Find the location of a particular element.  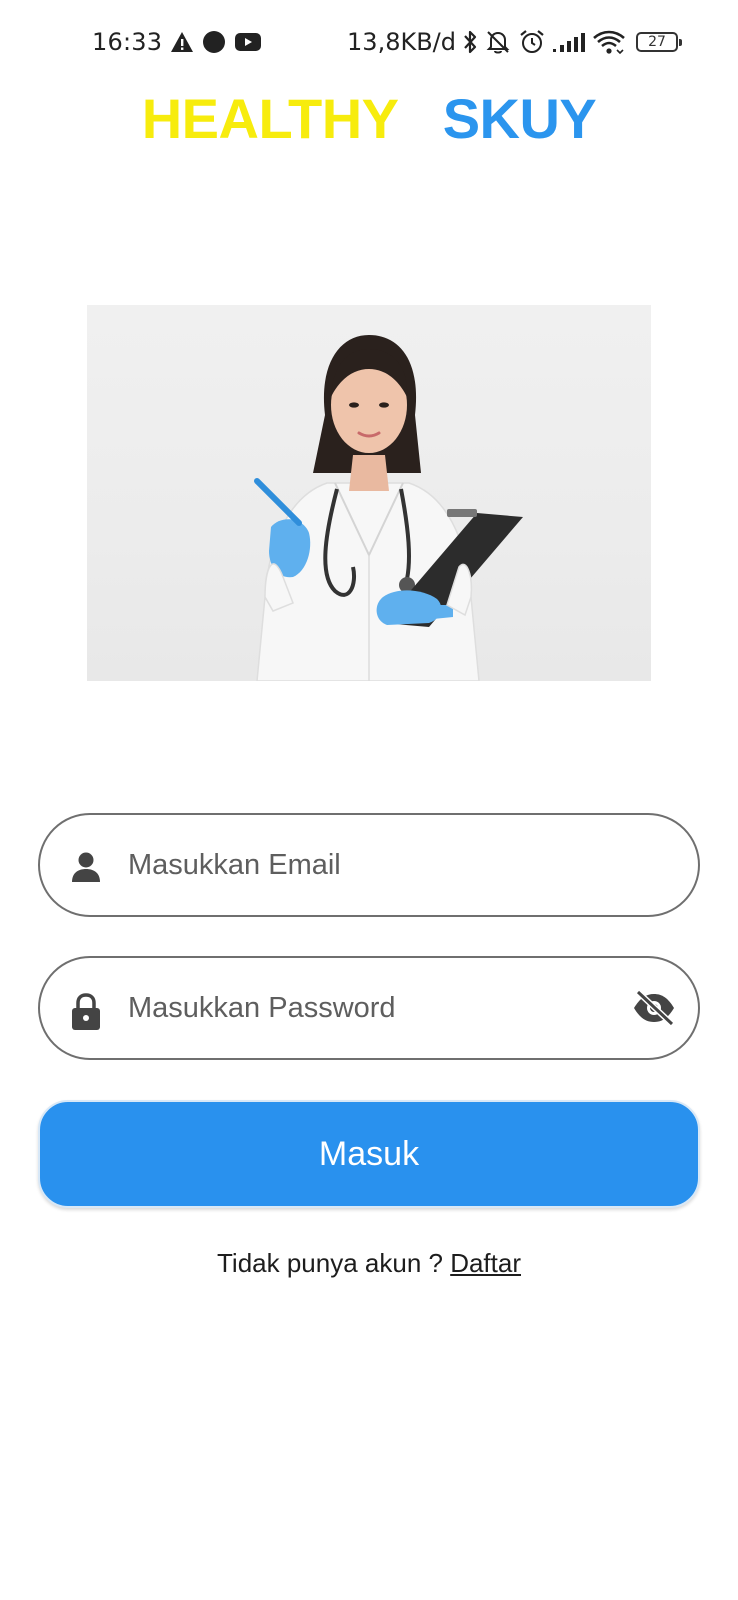

app-title: HEALTHY SKUY is located at coordinates (369, 119).